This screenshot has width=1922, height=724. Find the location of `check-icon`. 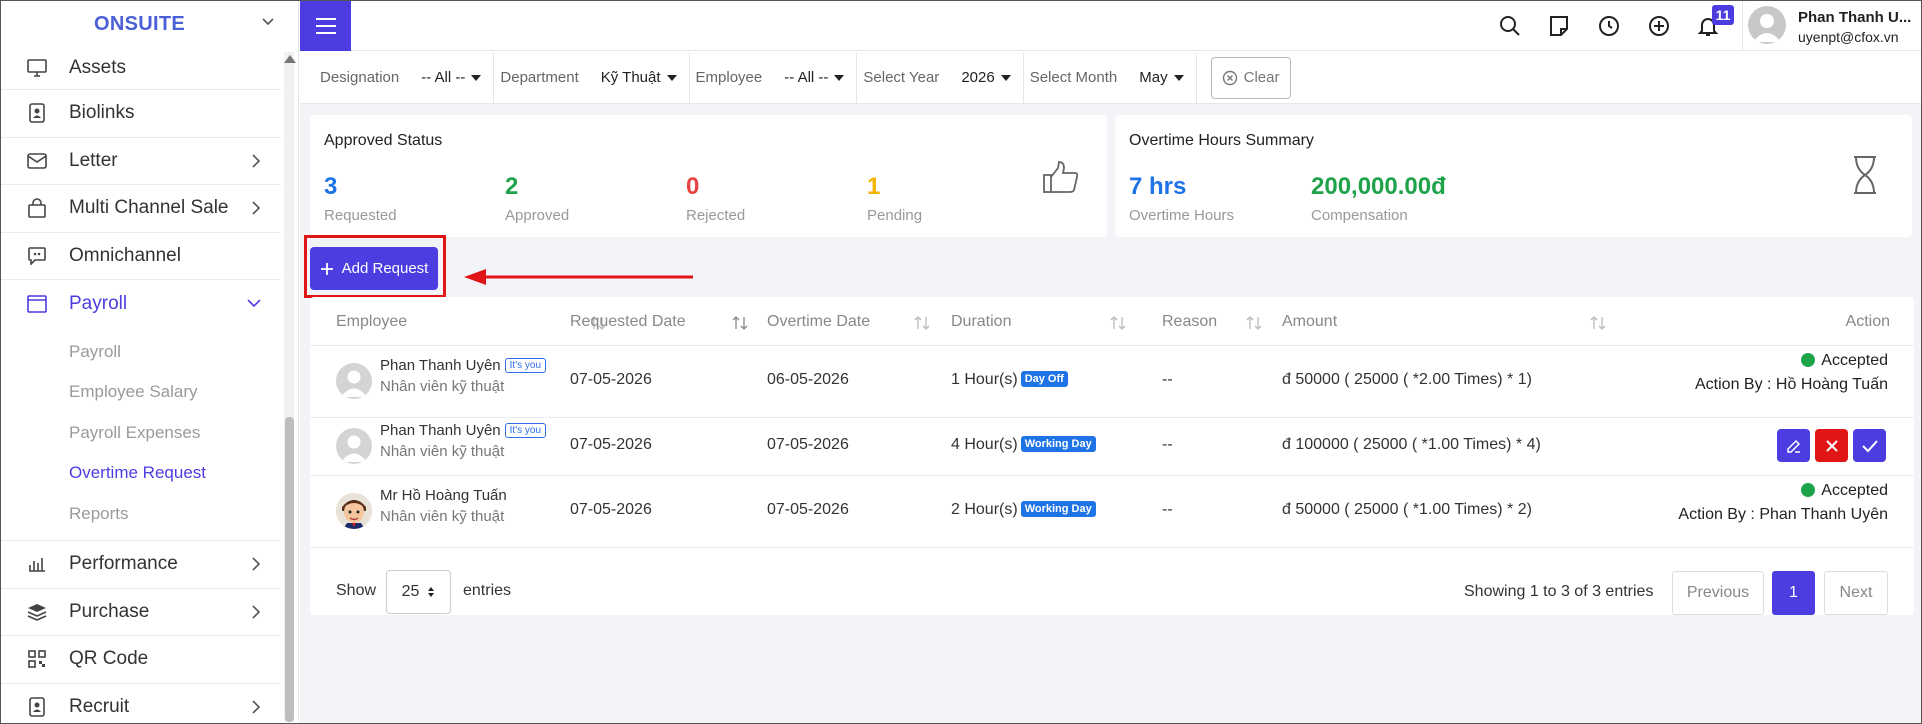

check-icon is located at coordinates (1869, 445).